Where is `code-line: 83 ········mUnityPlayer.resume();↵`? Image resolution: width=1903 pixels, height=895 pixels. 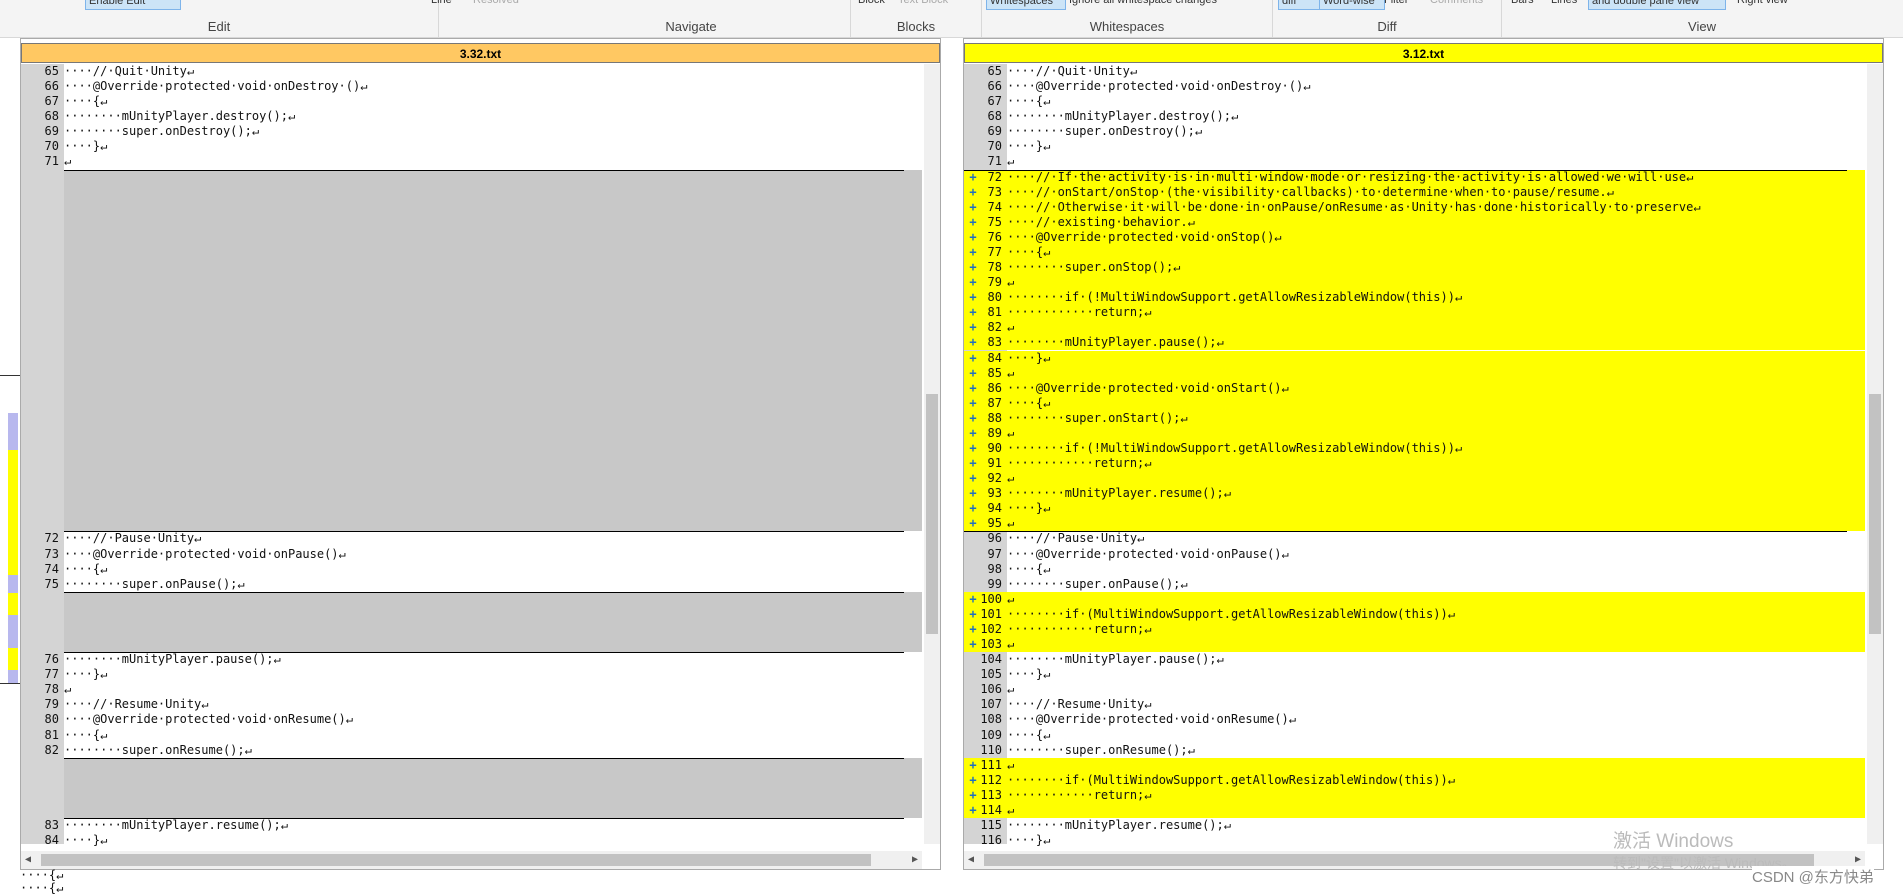 code-line: 83 ········mUnityPlayer.resume();↵ is located at coordinates (471, 825).